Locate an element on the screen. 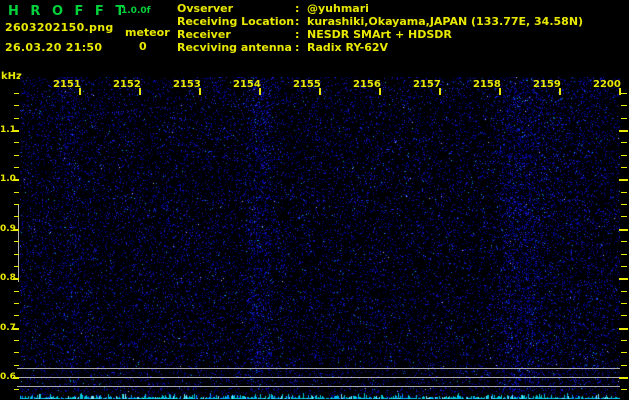  app-version: 1.0.0f is located at coordinates (136, 11).